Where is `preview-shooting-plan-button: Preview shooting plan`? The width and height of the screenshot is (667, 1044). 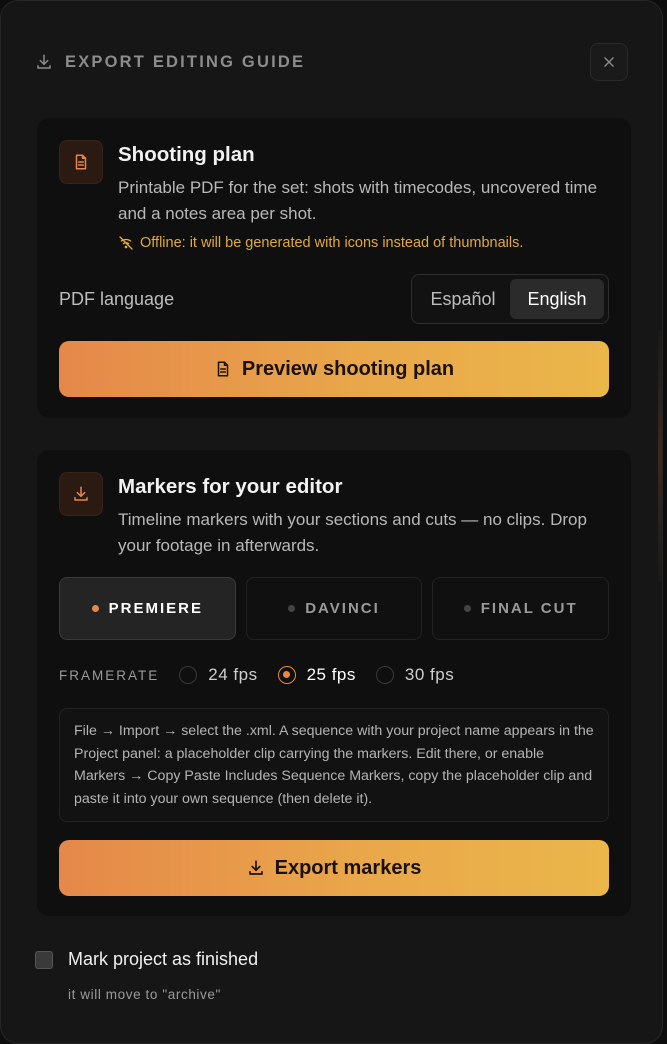 preview-shooting-plan-button: Preview shooting plan is located at coordinates (334, 369).